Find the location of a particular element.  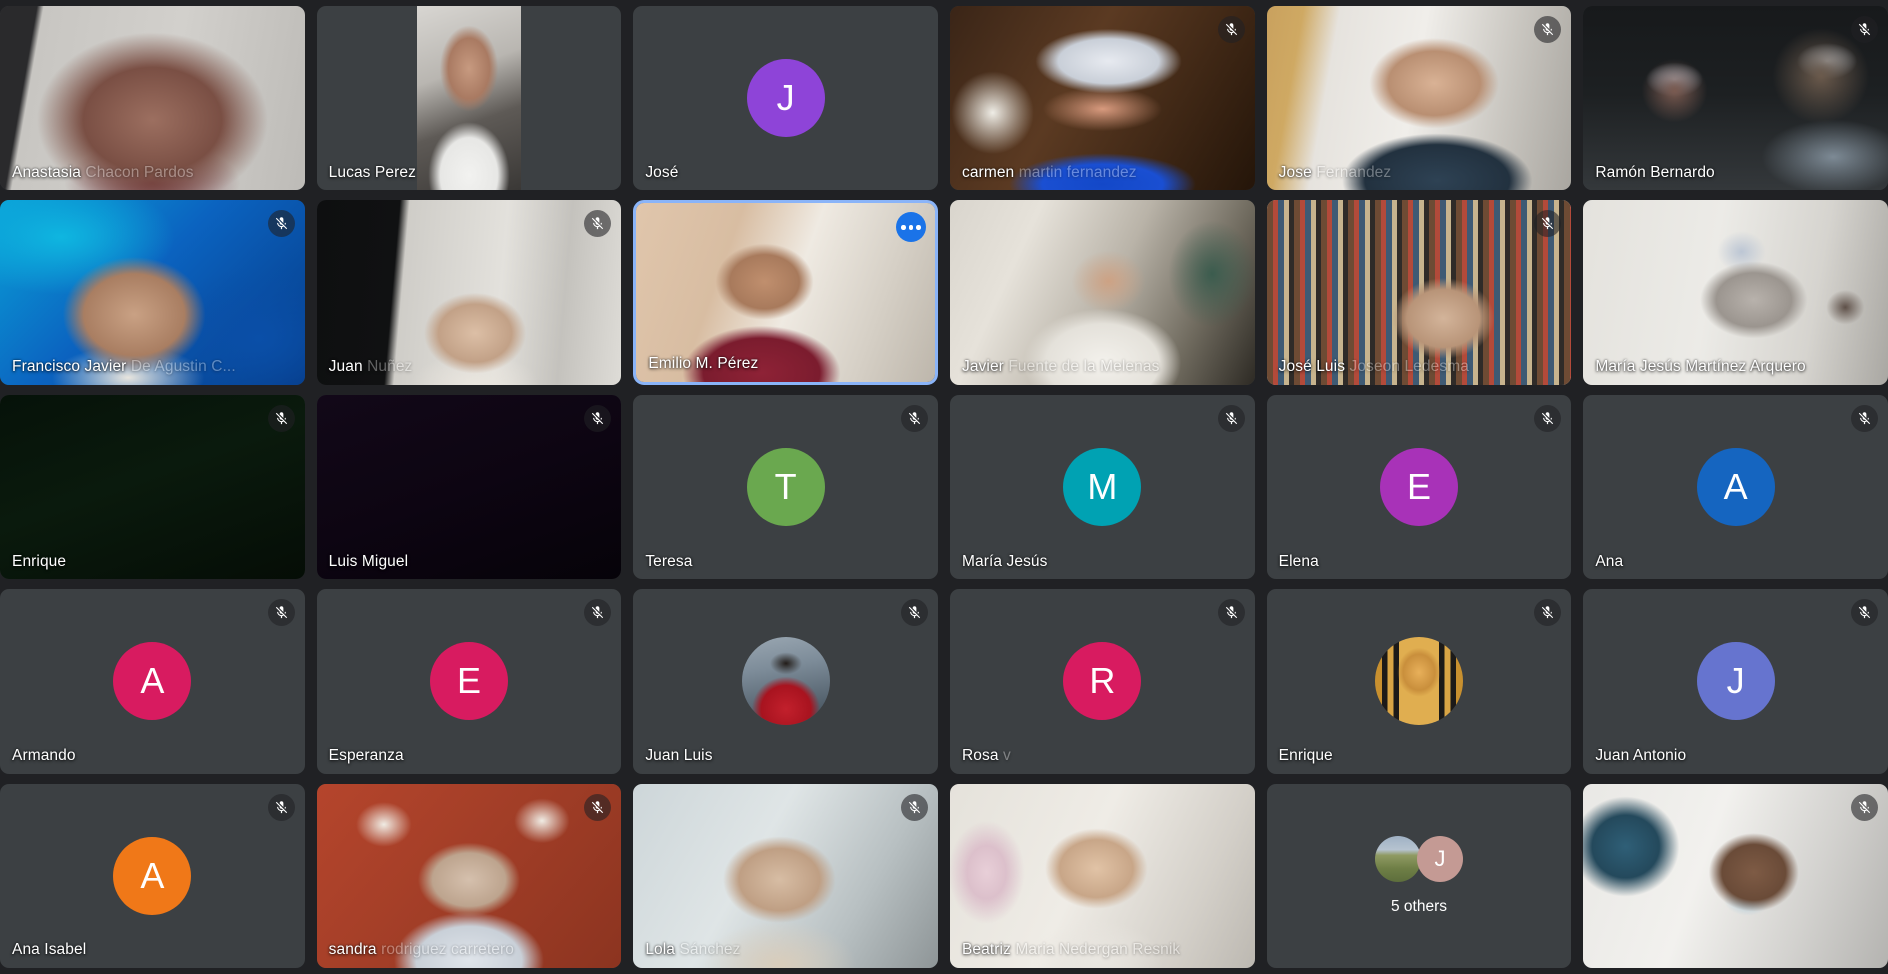

participant-tile: Luis Miguel is located at coordinates (469, 487).